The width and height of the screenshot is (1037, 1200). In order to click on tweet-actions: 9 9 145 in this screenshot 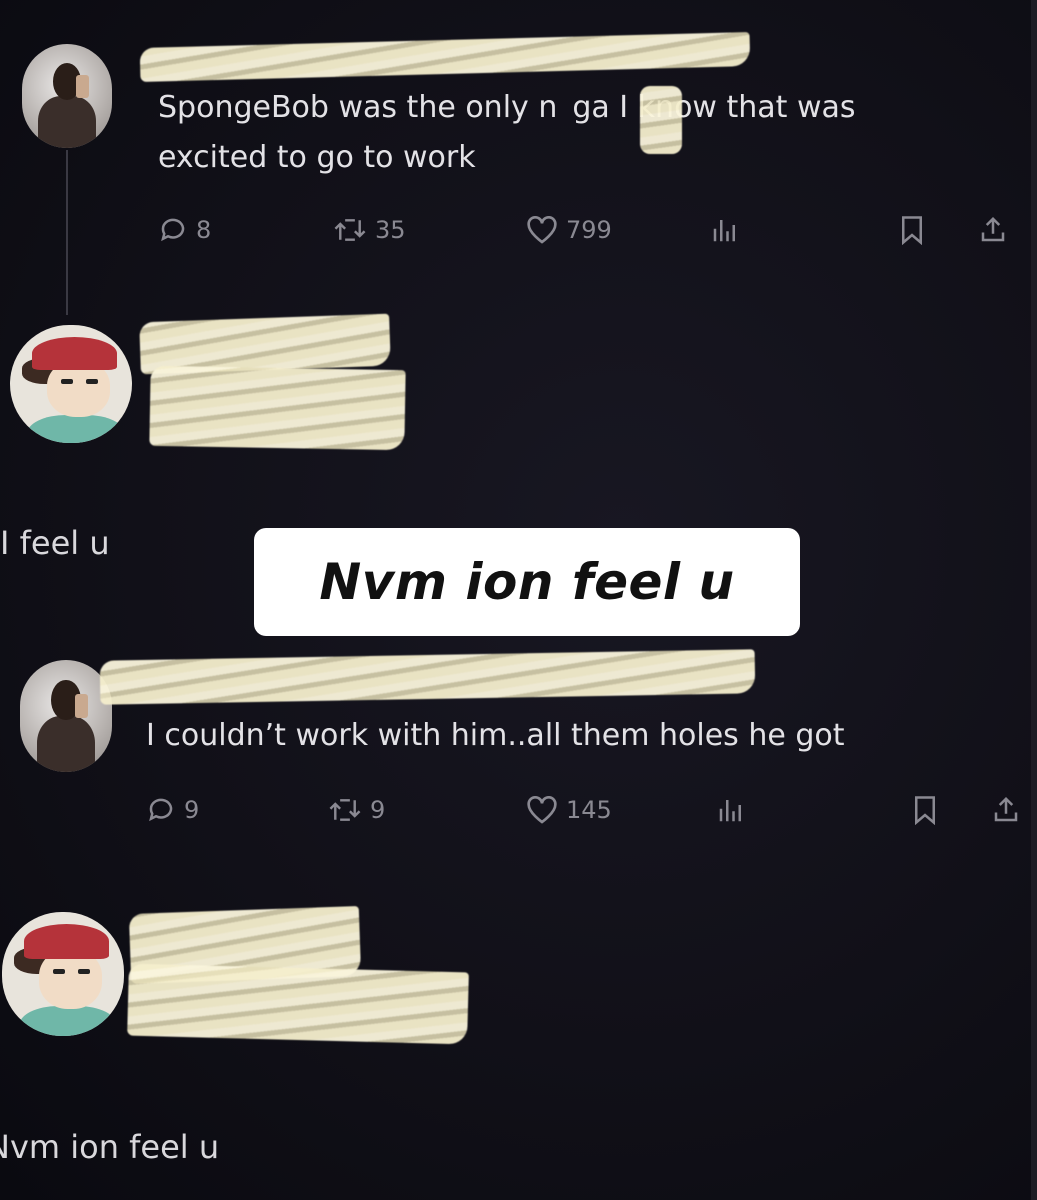, I will do `click(586, 810)`.